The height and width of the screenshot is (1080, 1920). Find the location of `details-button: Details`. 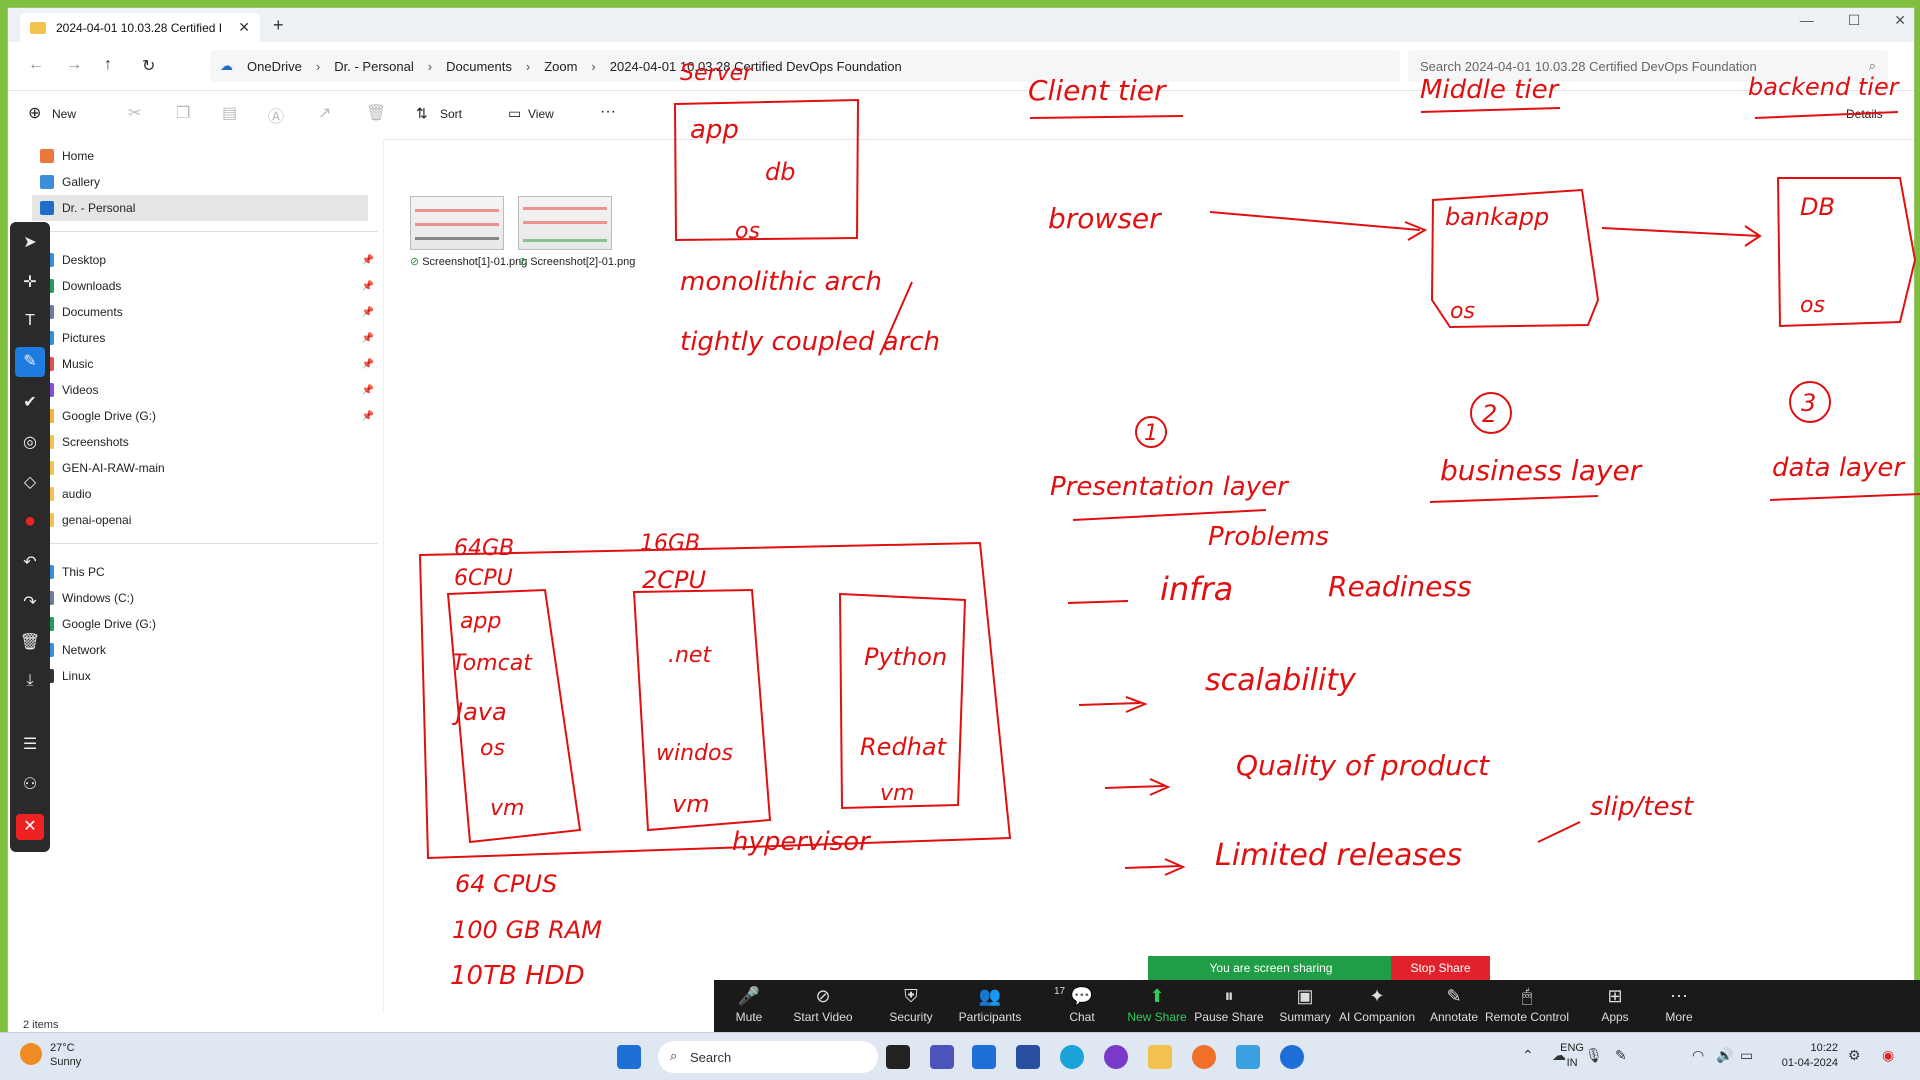

details-button: Details is located at coordinates (1864, 114).